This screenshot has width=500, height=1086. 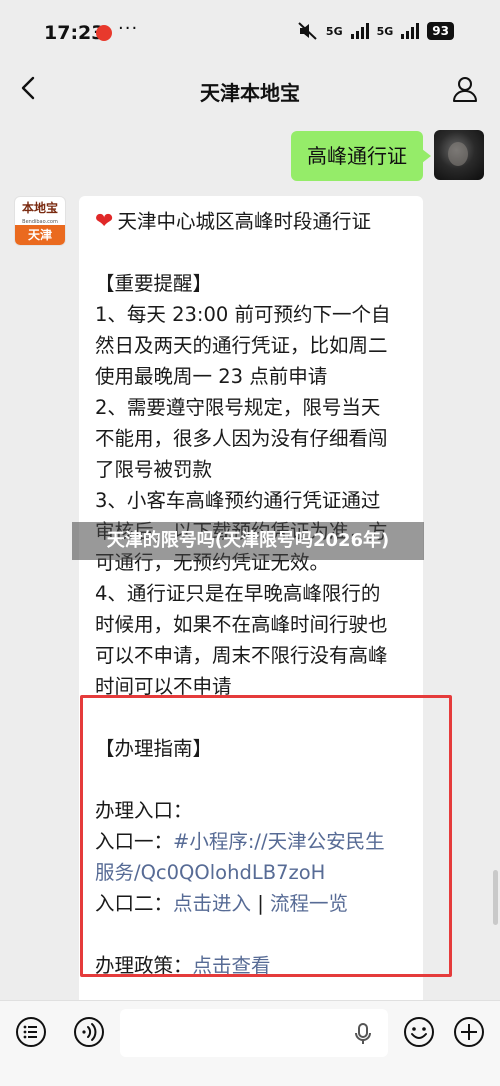 What do you see at coordinates (440, 31) in the screenshot?
I see `battery-icon: 93` at bounding box center [440, 31].